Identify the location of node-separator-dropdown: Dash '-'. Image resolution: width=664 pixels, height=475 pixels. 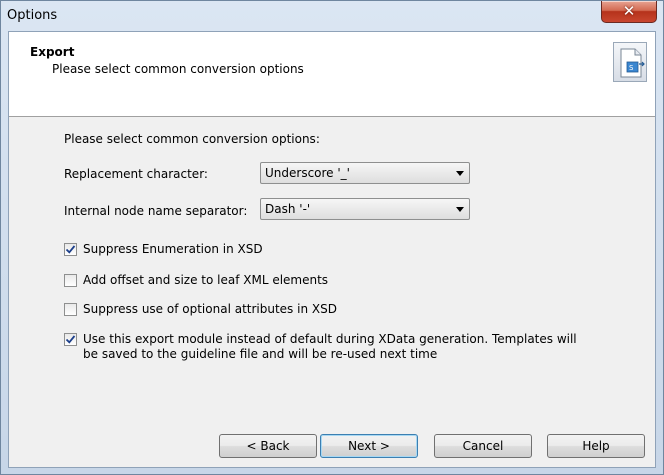
(365, 209).